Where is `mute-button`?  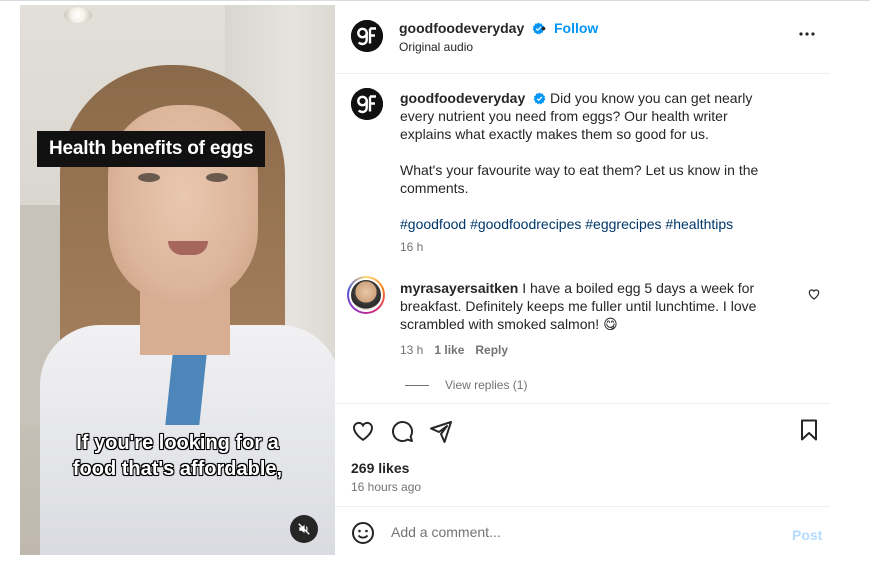 mute-button is located at coordinates (304, 529).